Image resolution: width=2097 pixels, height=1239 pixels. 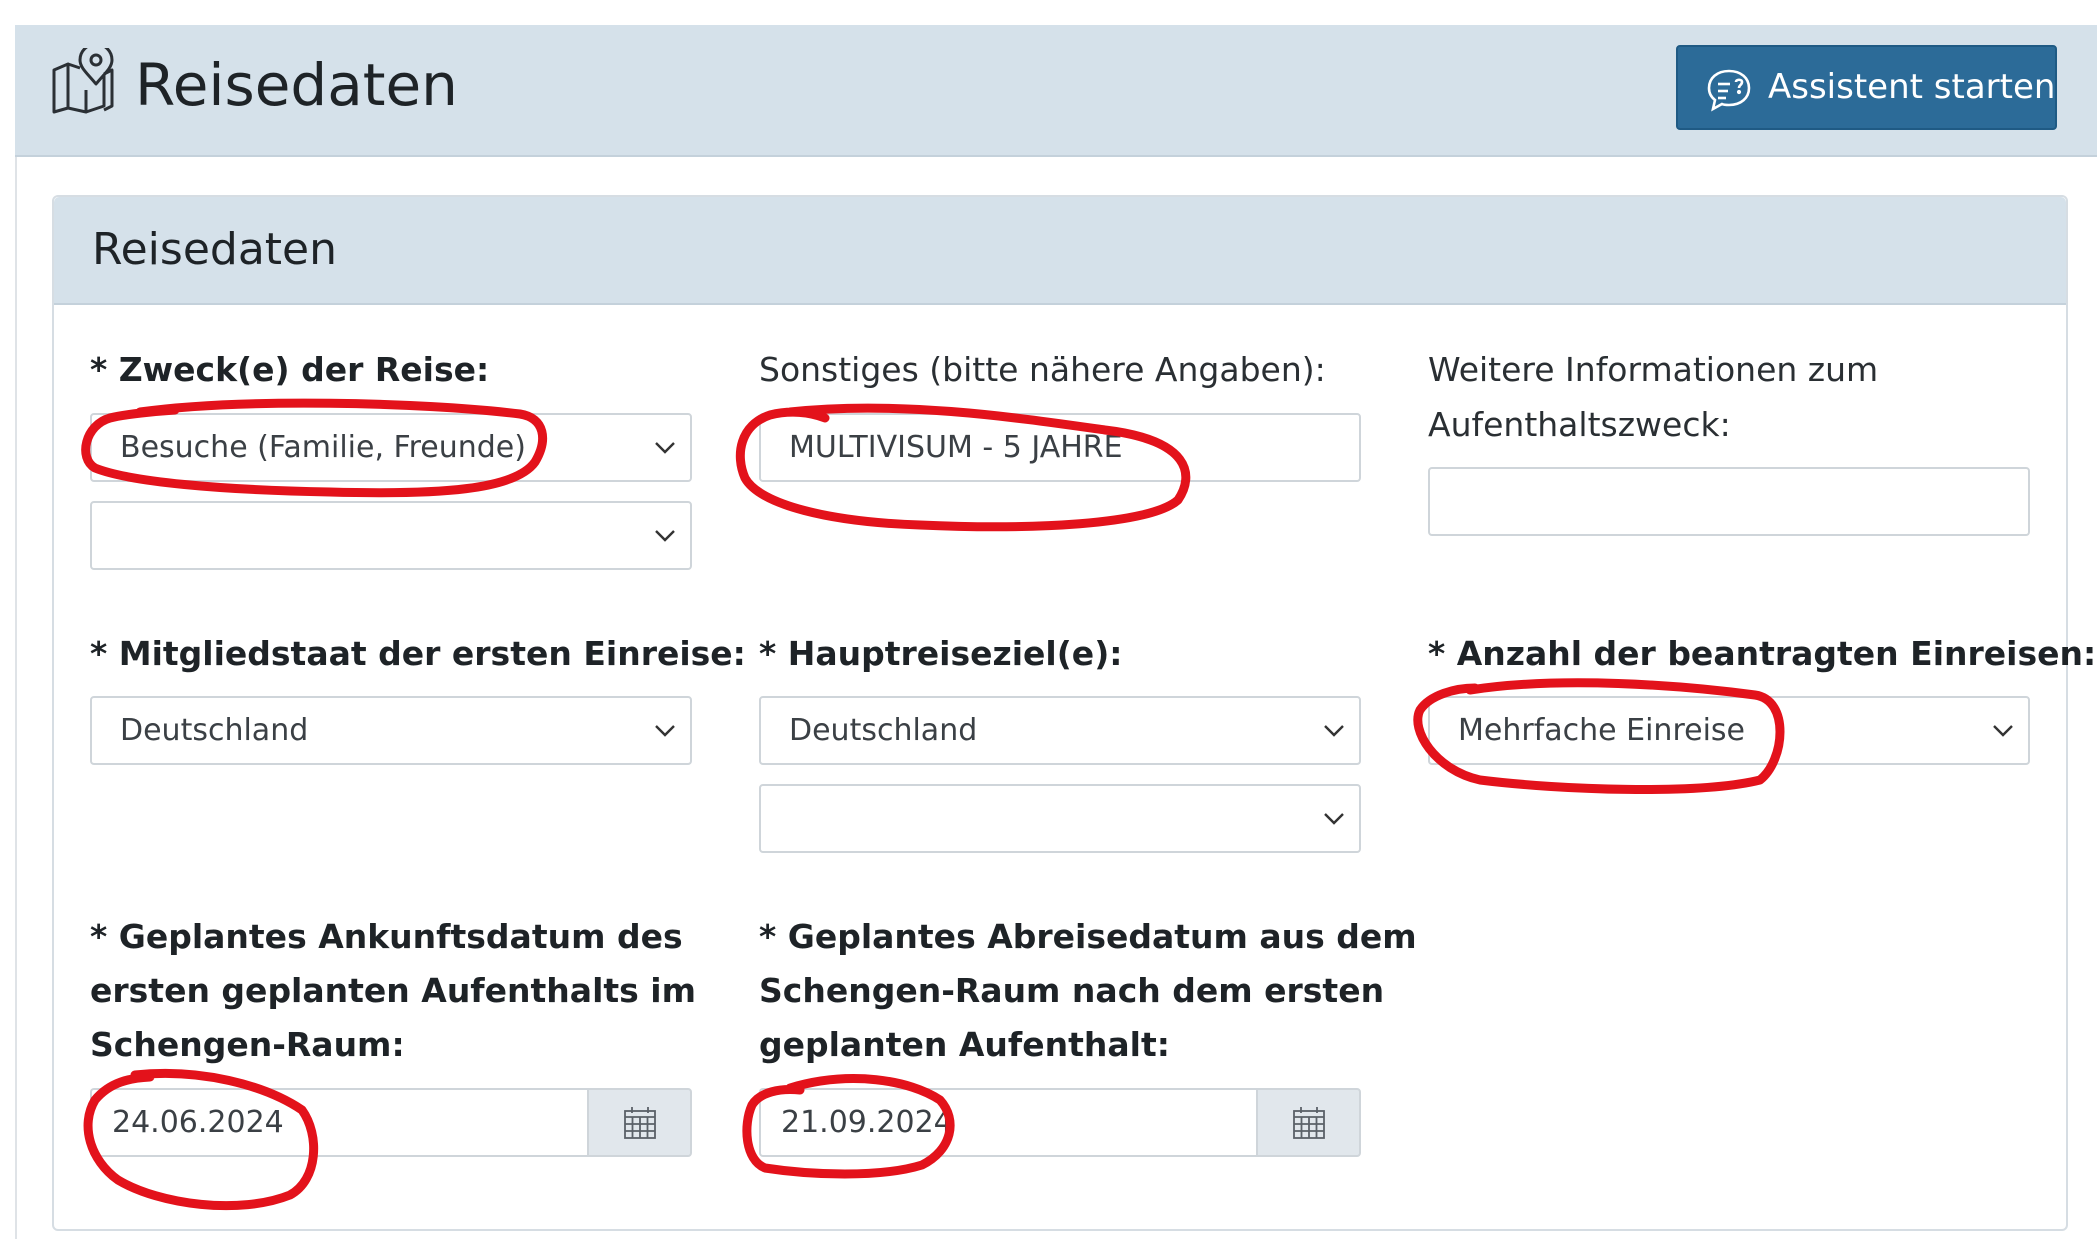 What do you see at coordinates (1729, 501) in the screenshot?
I see `more-info-input` at bounding box center [1729, 501].